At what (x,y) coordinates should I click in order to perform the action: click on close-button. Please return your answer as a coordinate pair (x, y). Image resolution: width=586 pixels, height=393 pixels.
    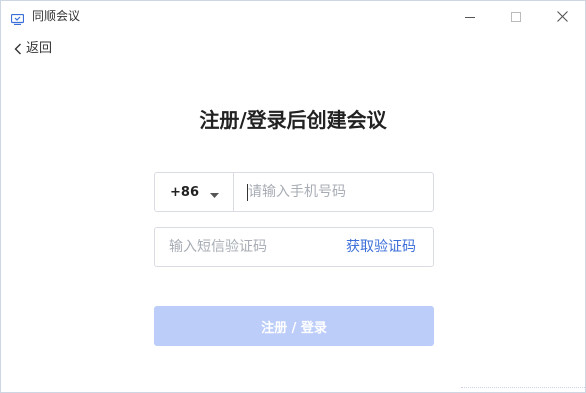
    Looking at the image, I should click on (562, 16).